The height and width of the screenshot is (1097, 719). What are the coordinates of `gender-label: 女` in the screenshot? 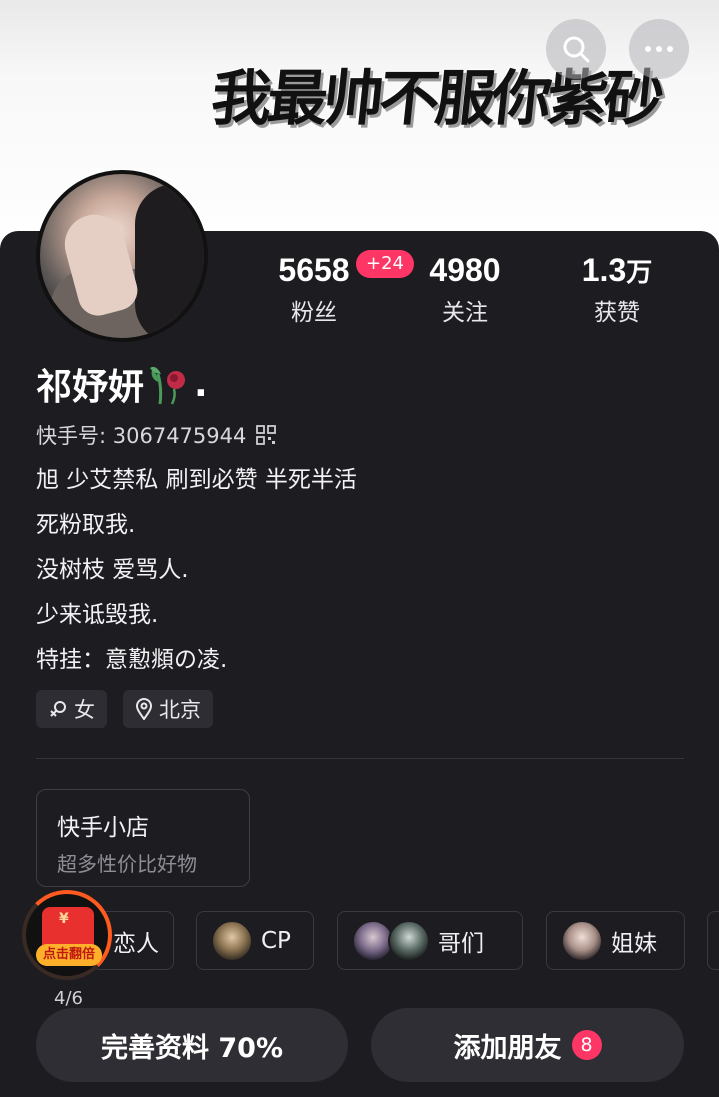 It's located at (84, 710).